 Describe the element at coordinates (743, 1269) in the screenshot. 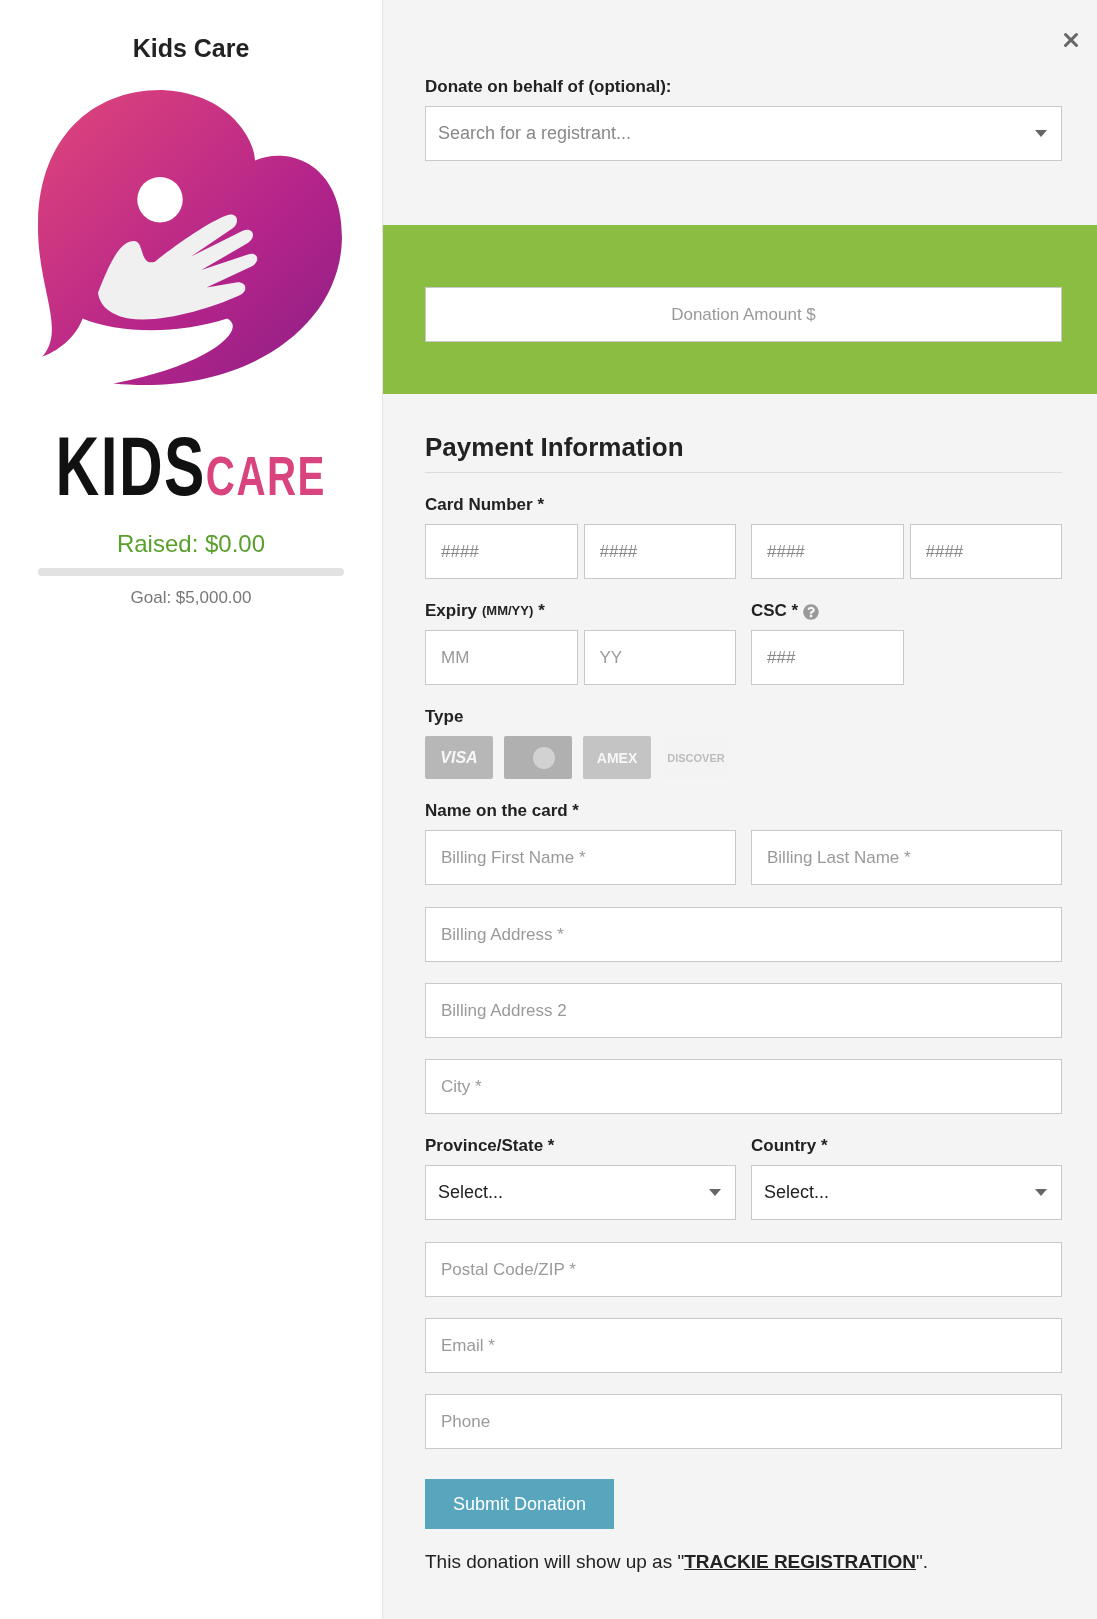

I see `input-field: Postal Code/ZIP *` at that location.